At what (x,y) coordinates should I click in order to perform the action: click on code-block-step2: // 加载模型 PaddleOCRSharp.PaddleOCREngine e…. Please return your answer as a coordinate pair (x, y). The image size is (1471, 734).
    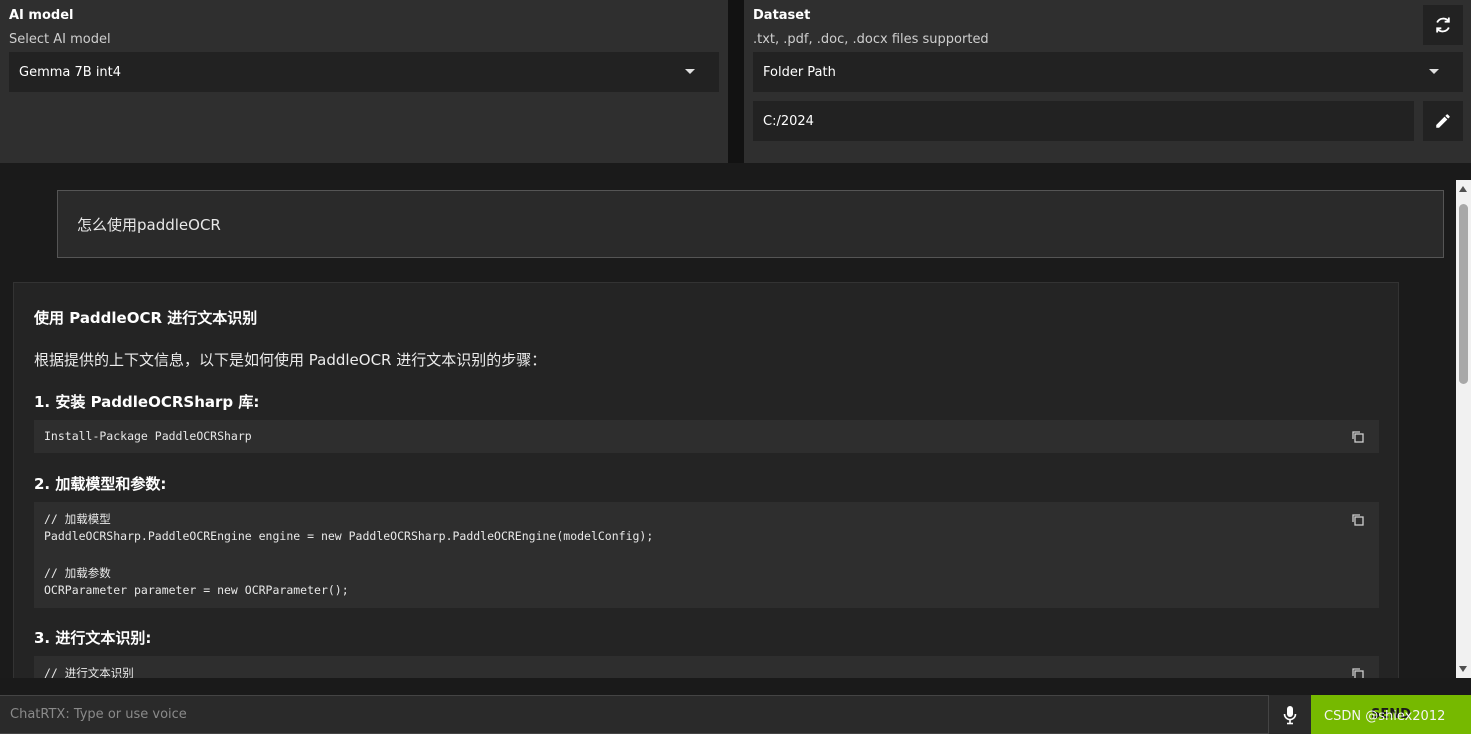
    Looking at the image, I should click on (706, 555).